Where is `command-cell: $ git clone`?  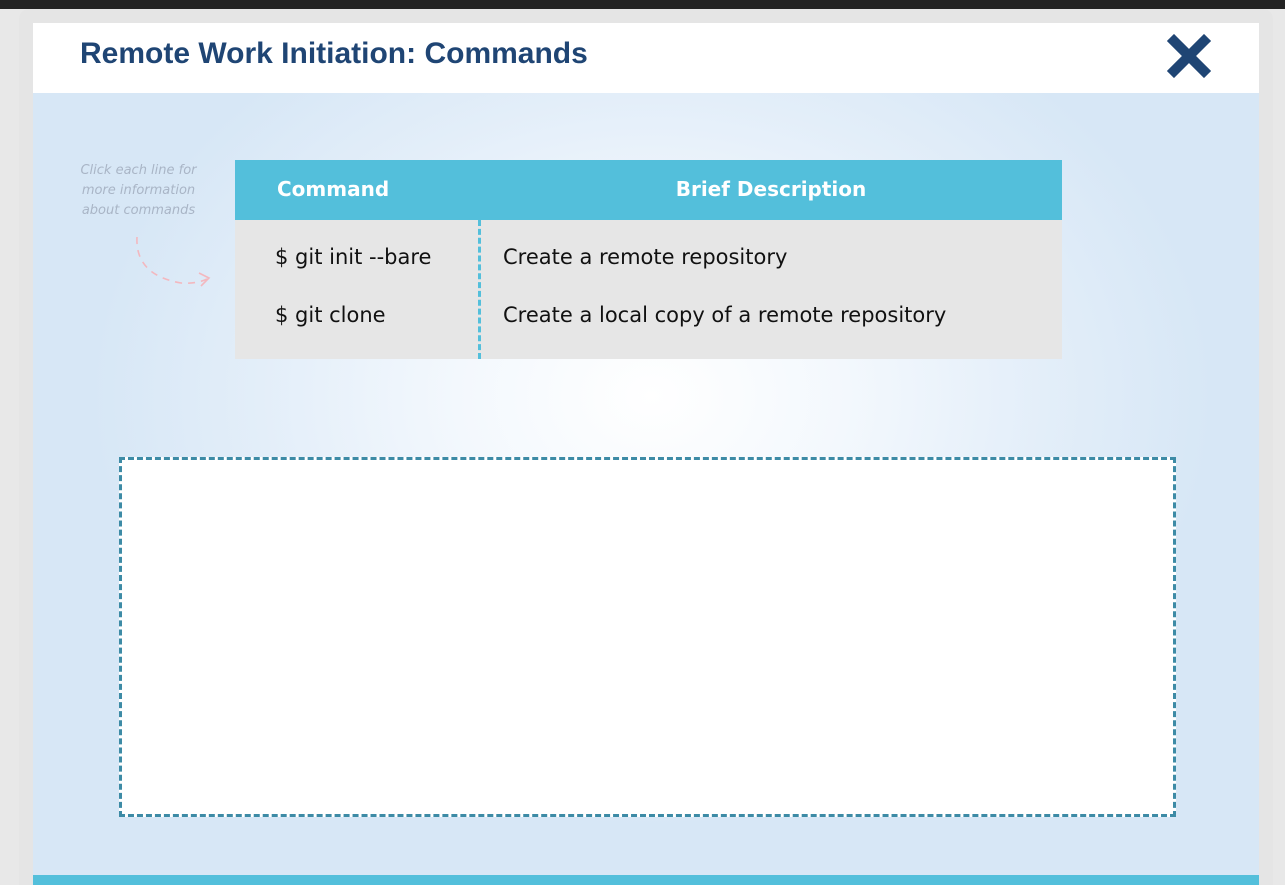 command-cell: $ git clone is located at coordinates (330, 315).